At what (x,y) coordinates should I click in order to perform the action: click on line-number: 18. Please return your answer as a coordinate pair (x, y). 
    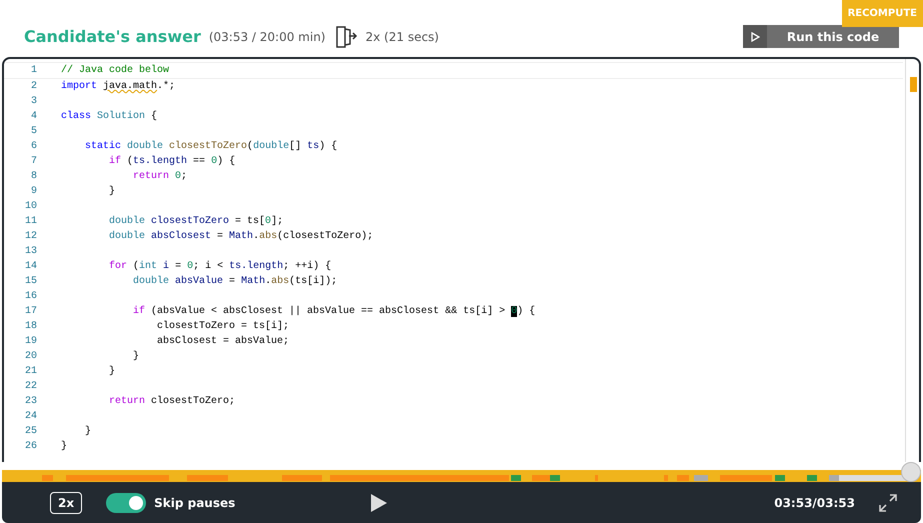
    Looking at the image, I should click on (30, 327).